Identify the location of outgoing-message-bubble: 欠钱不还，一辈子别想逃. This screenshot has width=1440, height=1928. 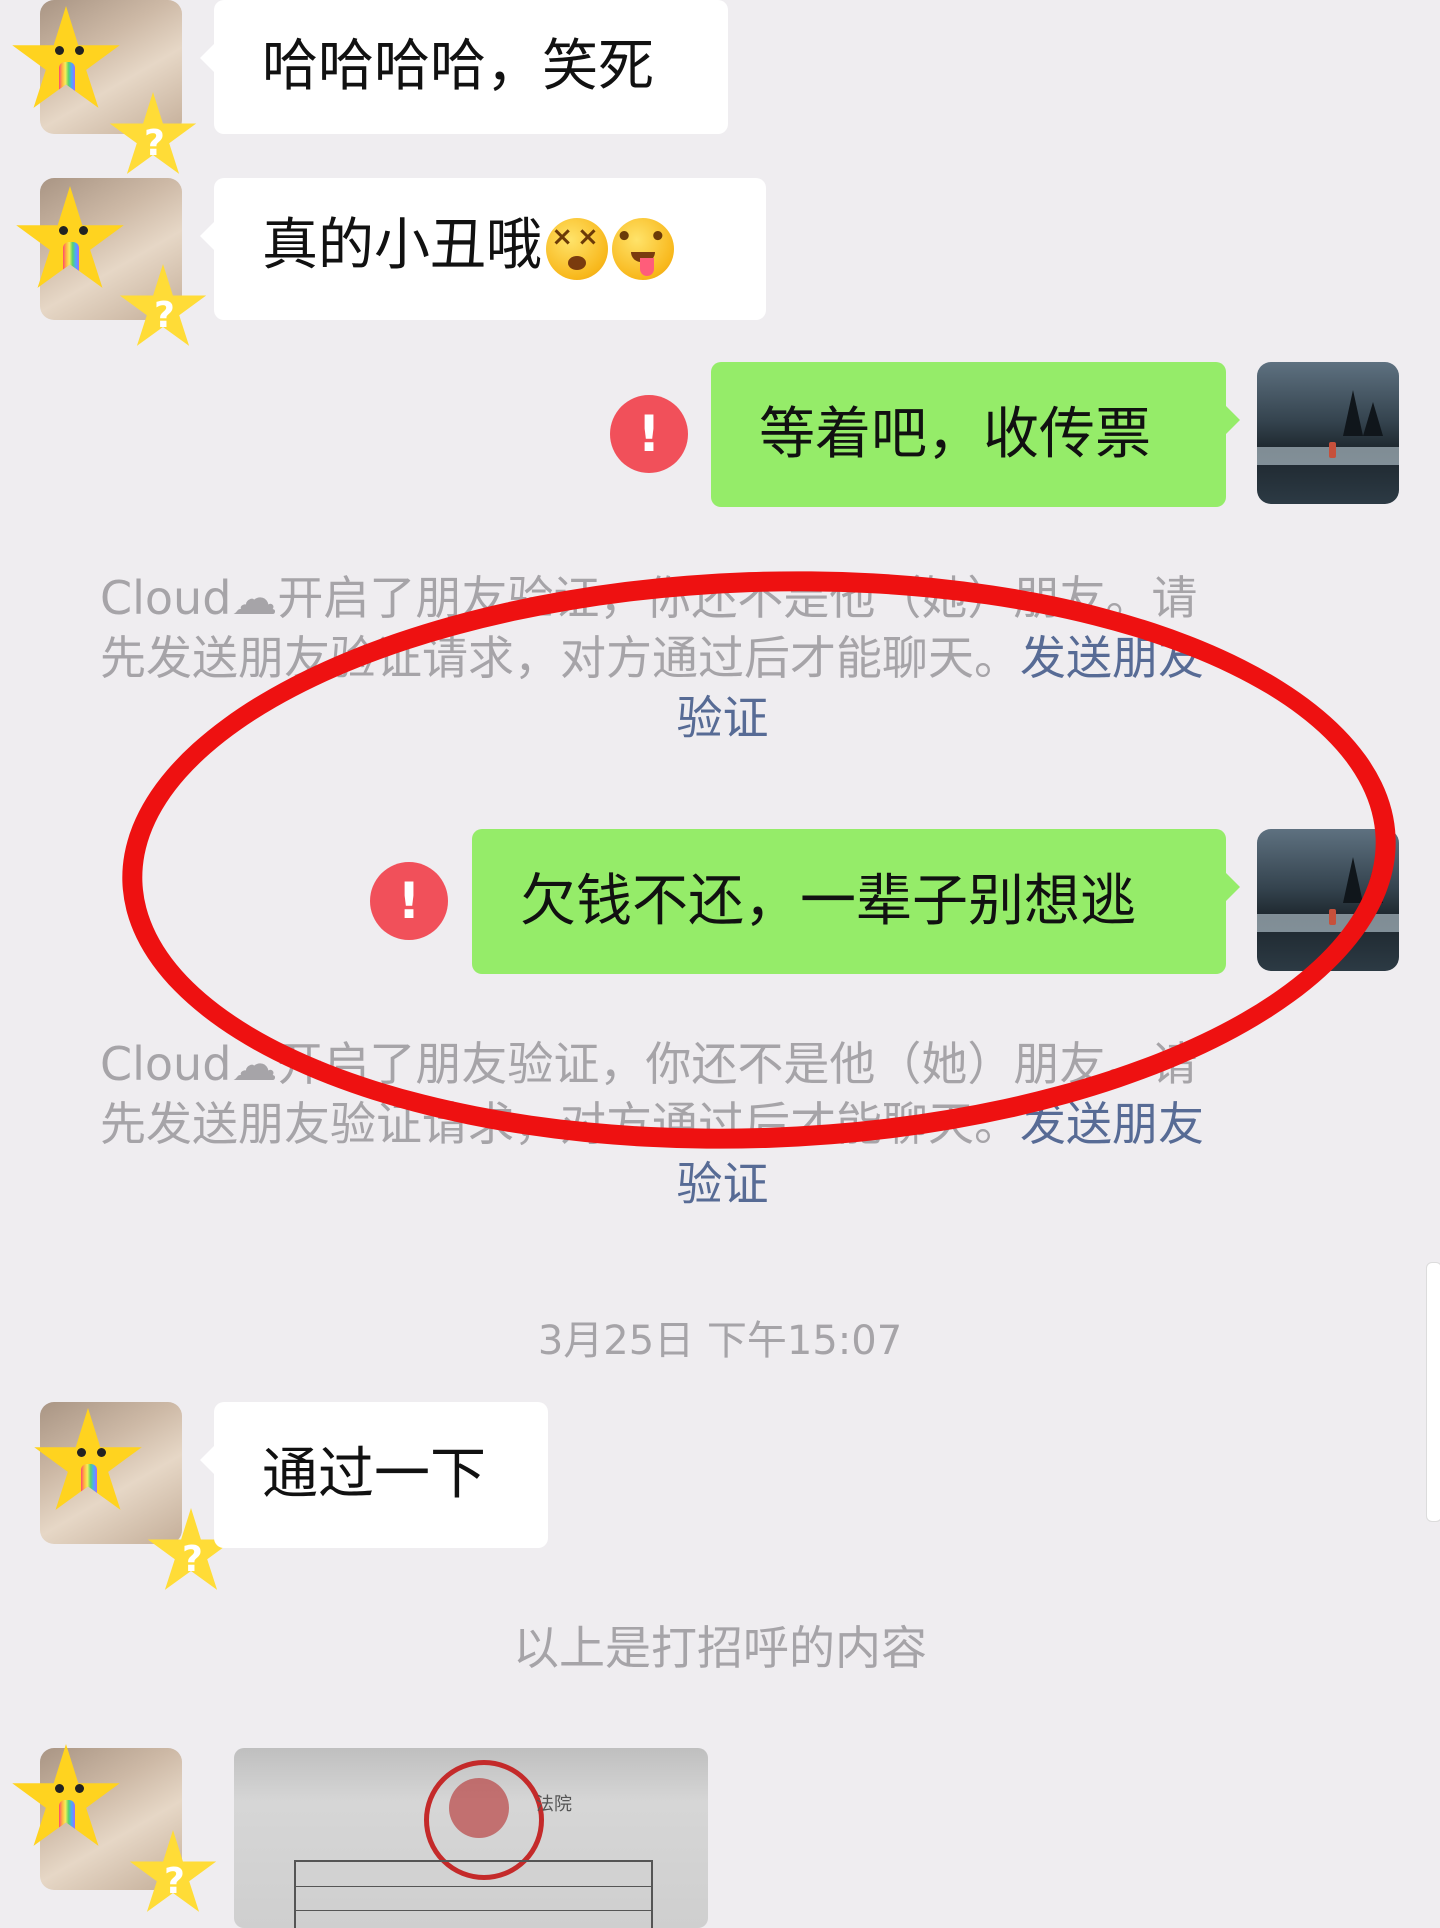
(856, 901).